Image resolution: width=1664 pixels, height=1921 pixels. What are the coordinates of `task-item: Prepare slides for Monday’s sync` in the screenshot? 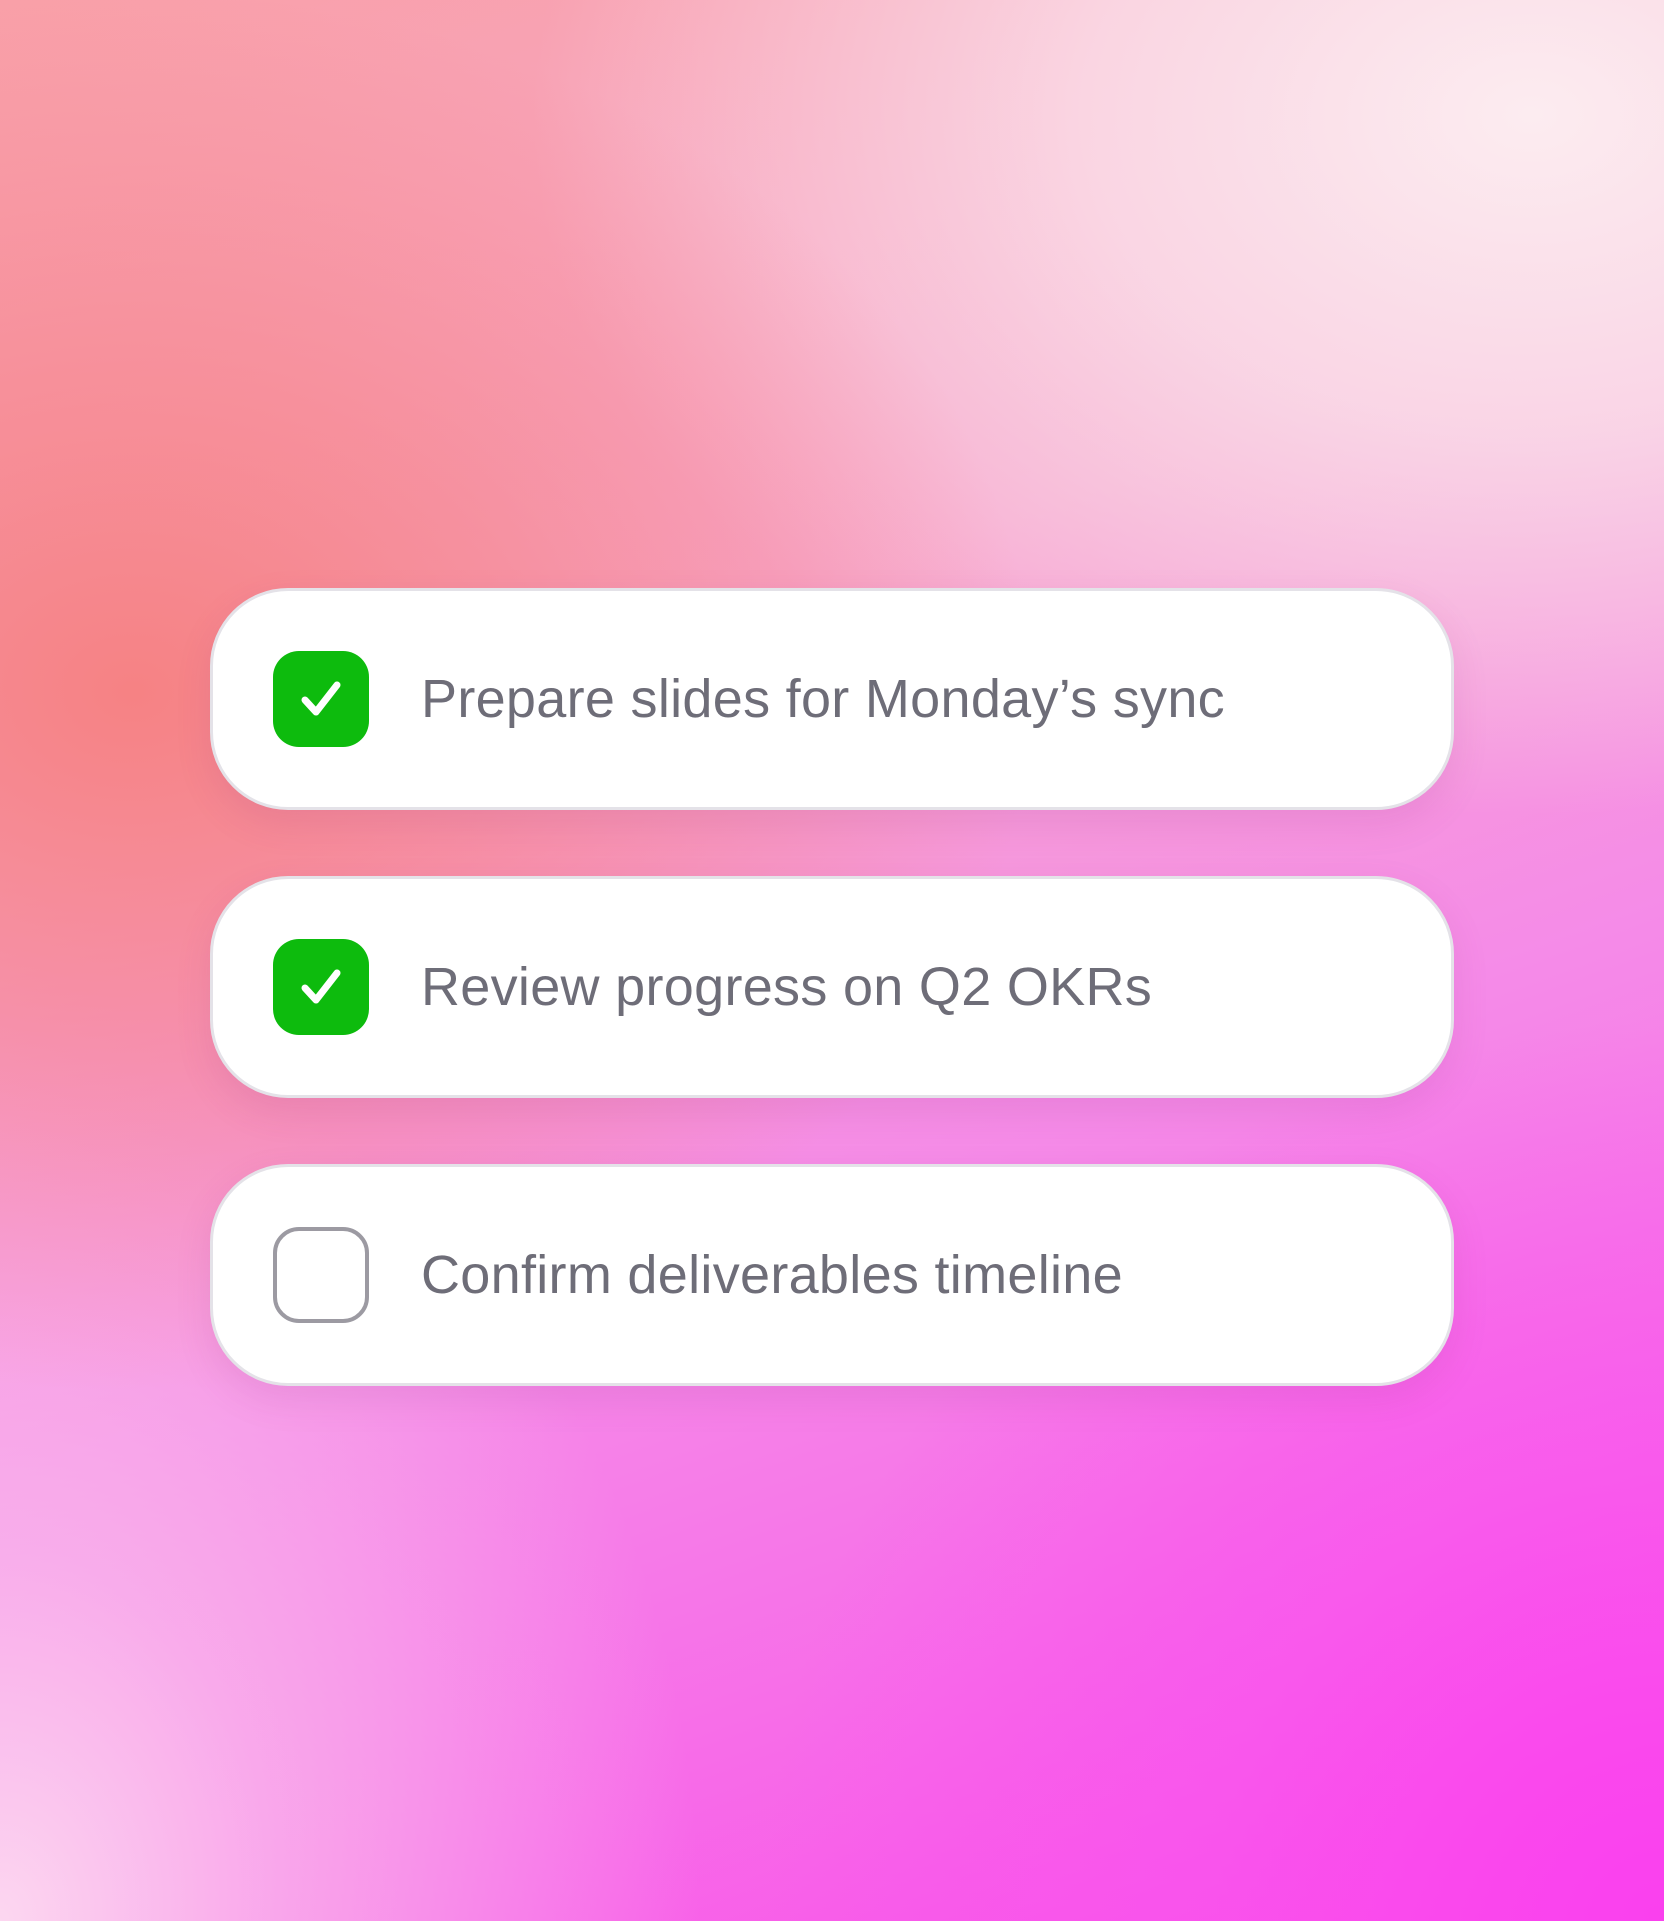 It's located at (832, 699).